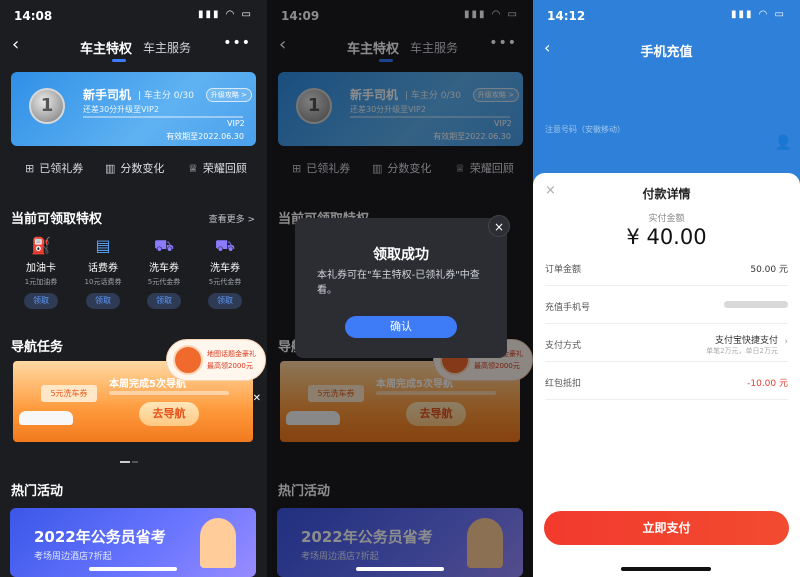 The image size is (800, 577). I want to click on row-value: 50.00 元, so click(769, 270).